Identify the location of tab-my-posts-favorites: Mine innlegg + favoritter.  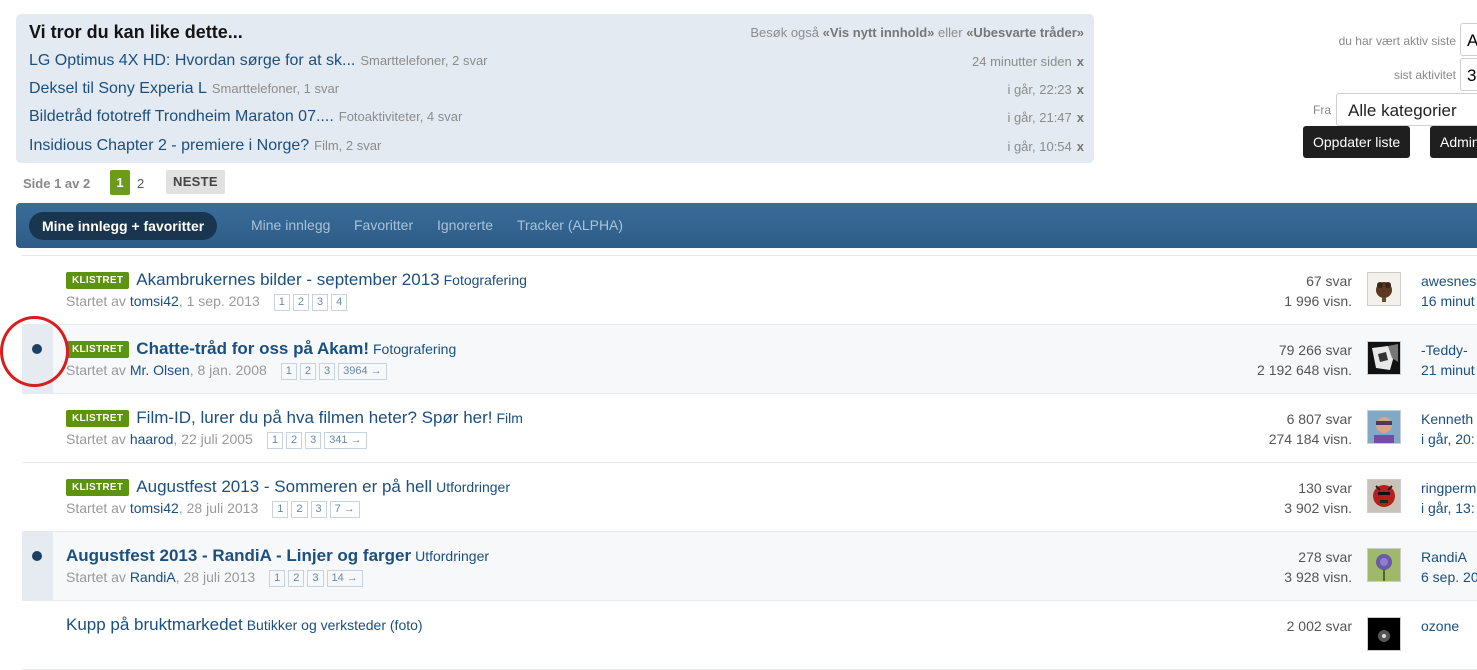
(123, 226).